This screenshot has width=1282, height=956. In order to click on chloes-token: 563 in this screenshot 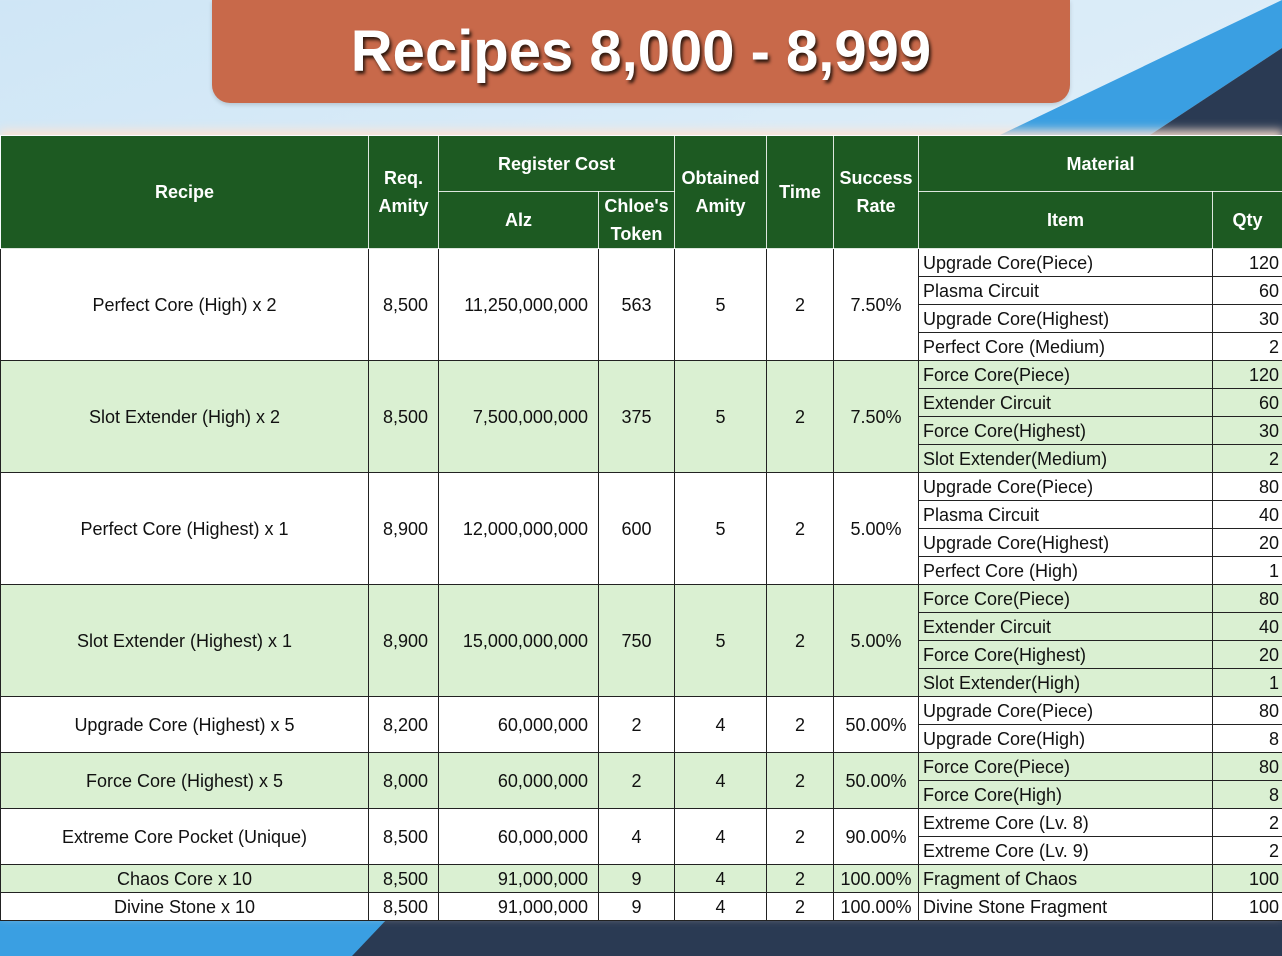, I will do `click(636, 304)`.